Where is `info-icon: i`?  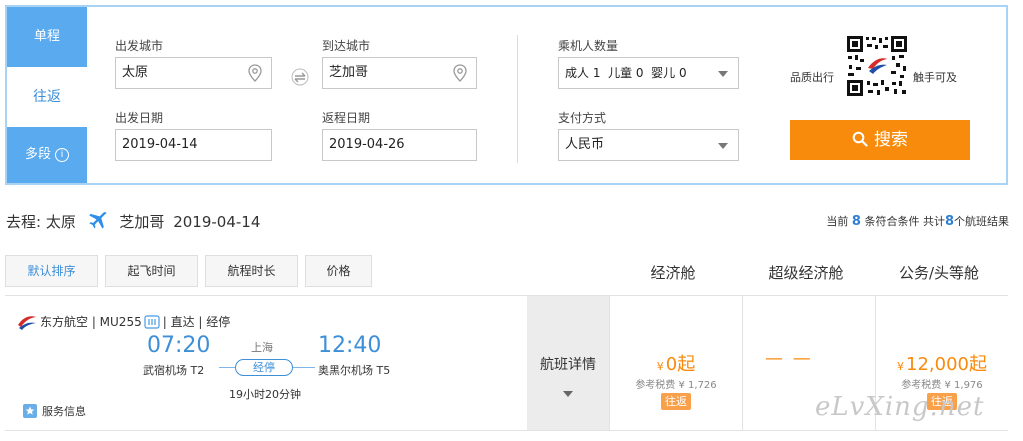 info-icon: i is located at coordinates (62, 154).